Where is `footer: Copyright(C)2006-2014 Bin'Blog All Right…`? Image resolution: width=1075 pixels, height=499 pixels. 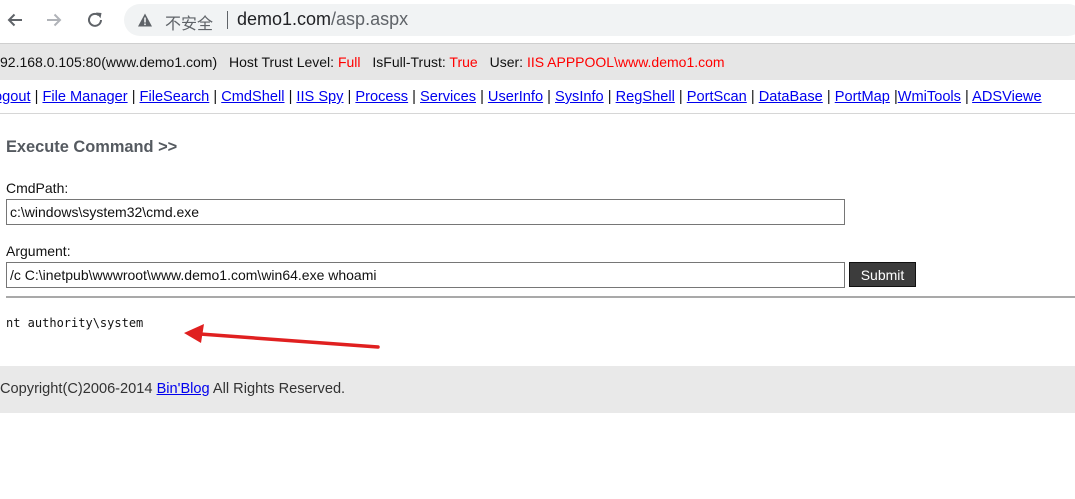
footer: Copyright(C)2006-2014 Bin'Blog All Right… is located at coordinates (537, 389).